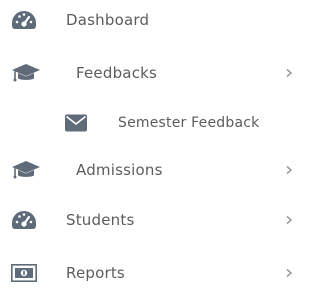 The image size is (320, 288). What do you see at coordinates (154, 20) in the screenshot?
I see `sidebar-item-dashboard: Dashboard` at bounding box center [154, 20].